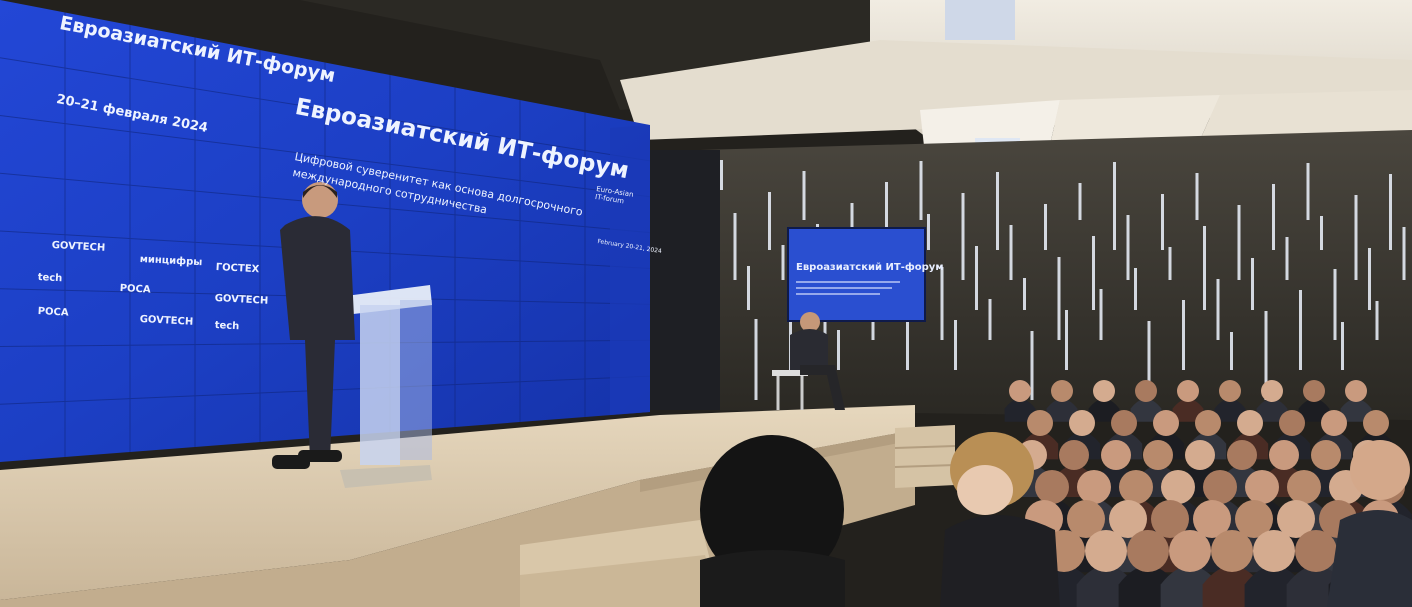 Image resolution: width=1412 pixels, height=607 pixels. Describe the element at coordinates (870, 267) in the screenshot. I see `monitor-title: Евроазиатский ИТ-форум` at that location.